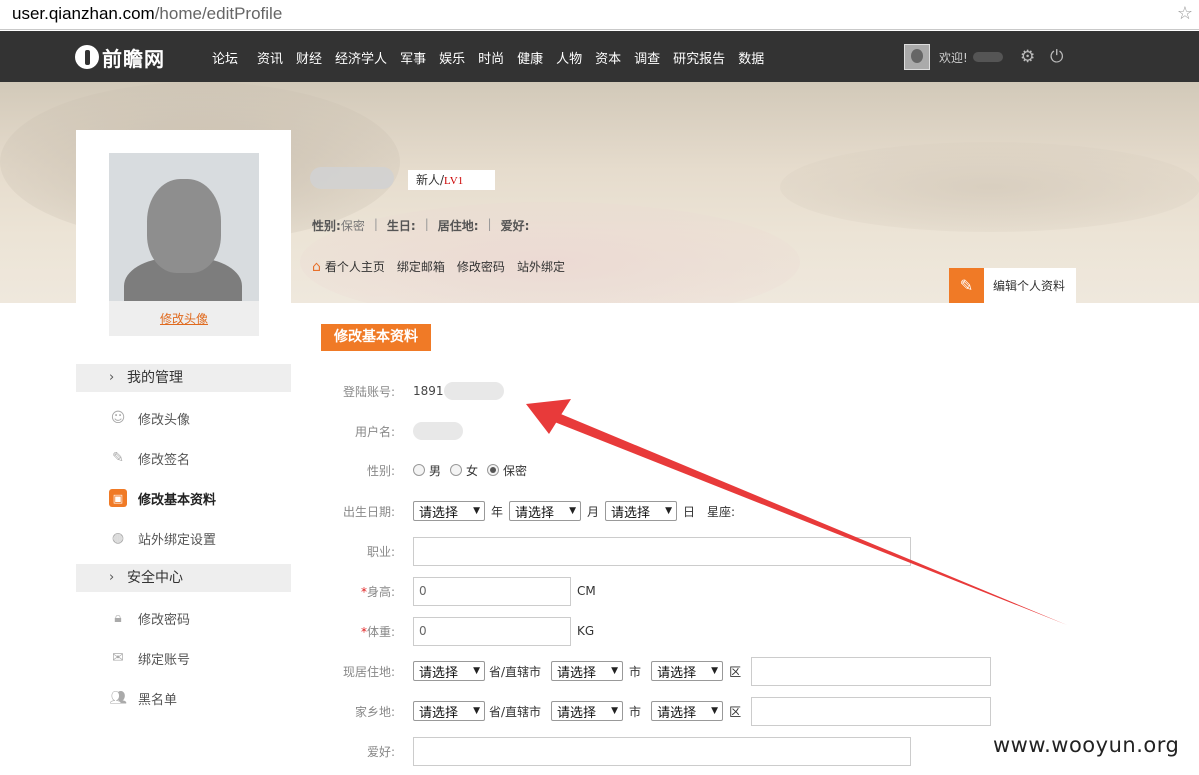  What do you see at coordinates (118, 618) in the screenshot?
I see `lock-icon: 🔒︎` at bounding box center [118, 618].